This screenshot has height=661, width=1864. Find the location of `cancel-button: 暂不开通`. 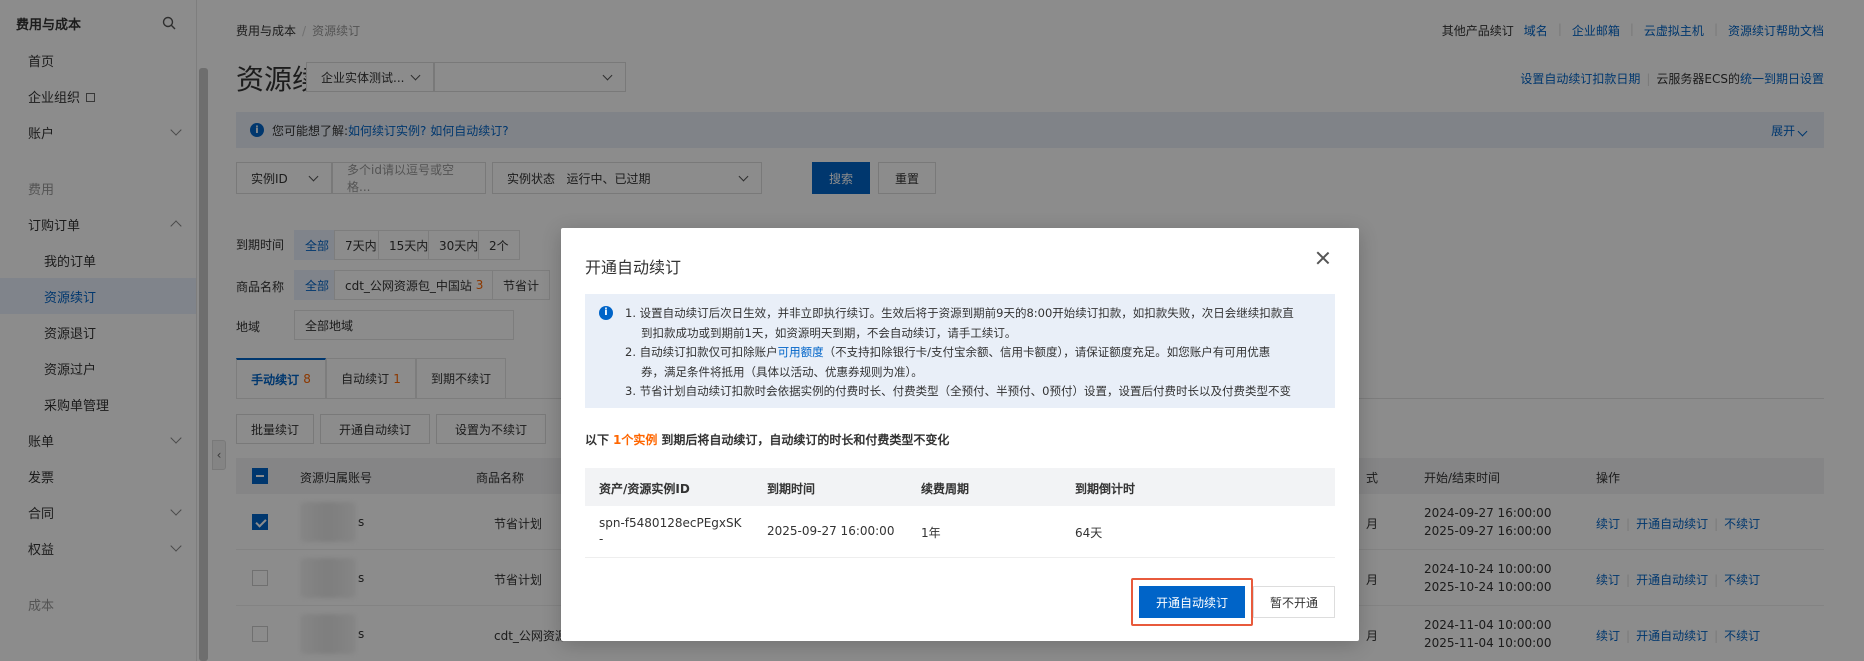

cancel-button: 暂不开通 is located at coordinates (1294, 602).